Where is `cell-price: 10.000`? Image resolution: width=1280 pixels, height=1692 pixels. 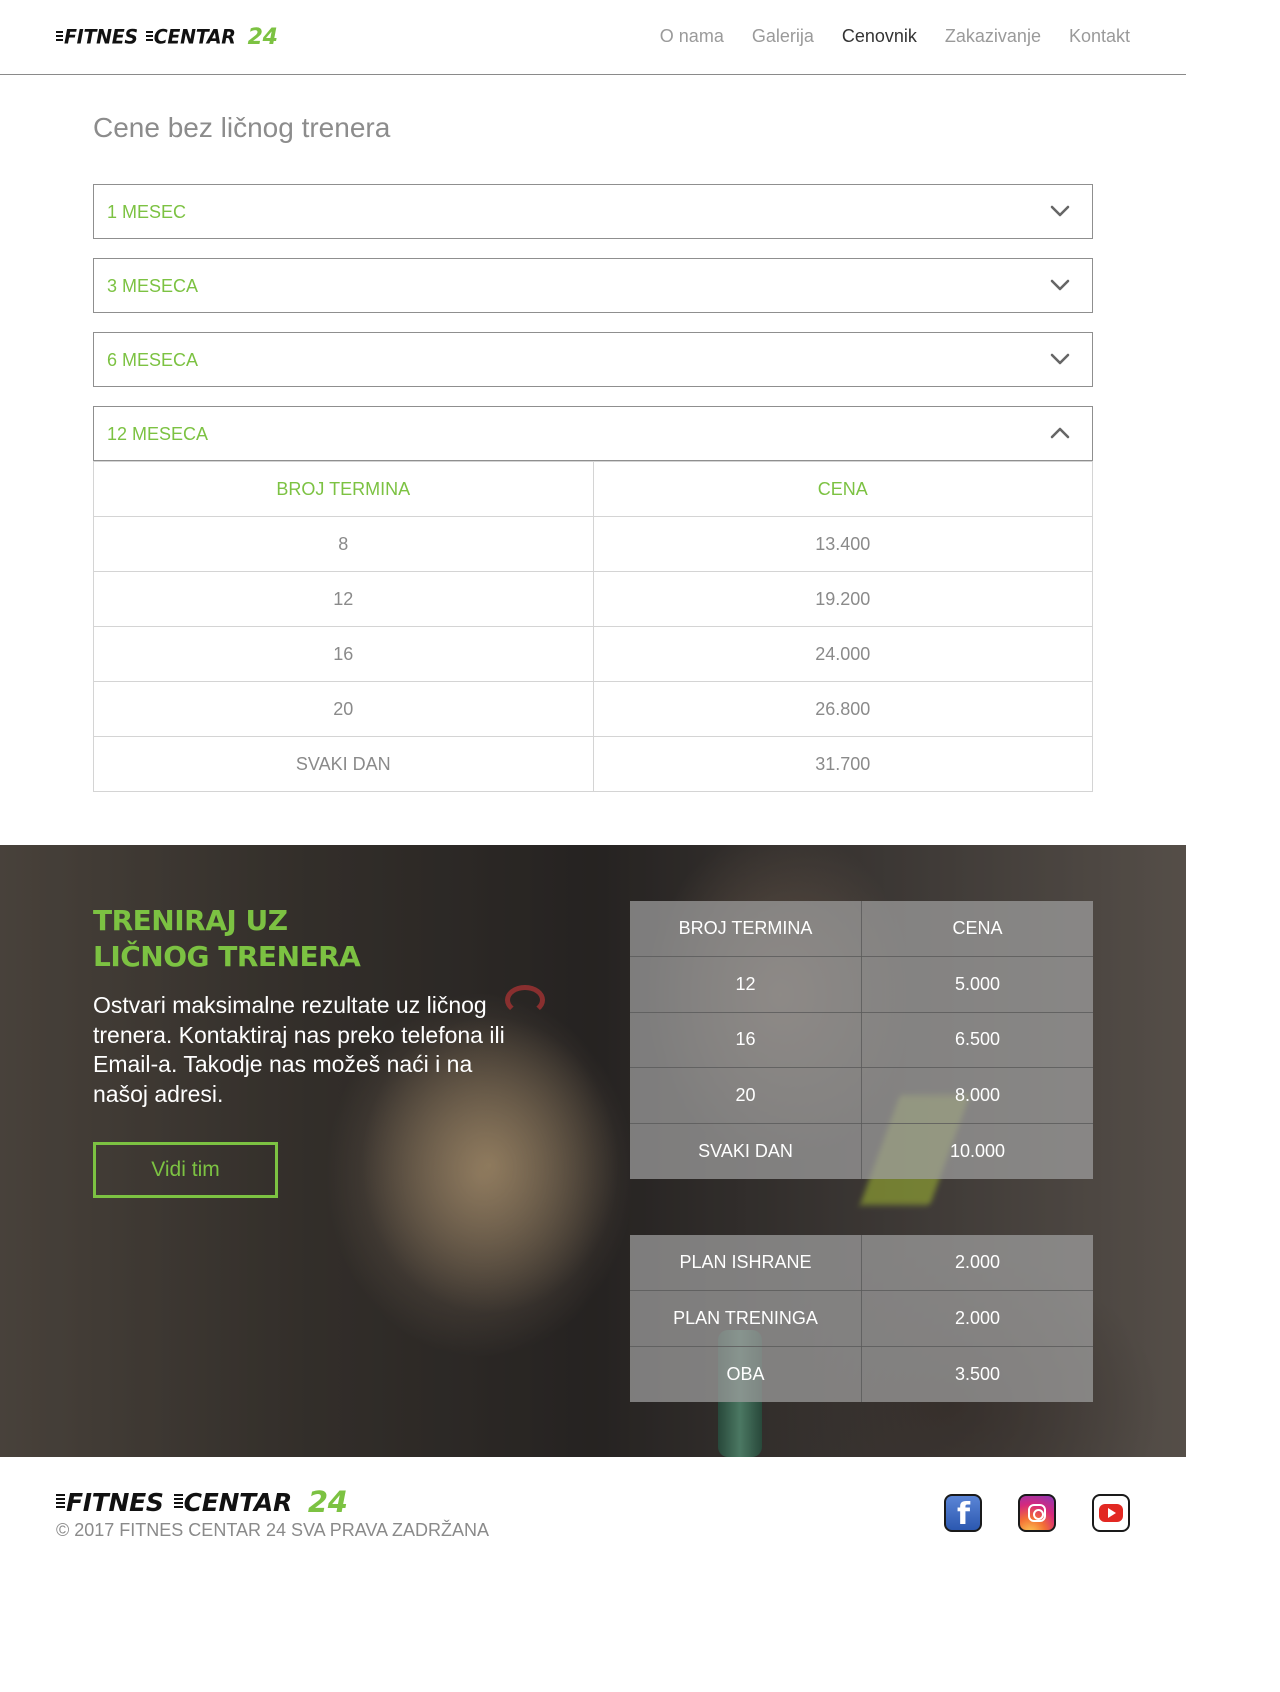 cell-price: 10.000 is located at coordinates (977, 1150).